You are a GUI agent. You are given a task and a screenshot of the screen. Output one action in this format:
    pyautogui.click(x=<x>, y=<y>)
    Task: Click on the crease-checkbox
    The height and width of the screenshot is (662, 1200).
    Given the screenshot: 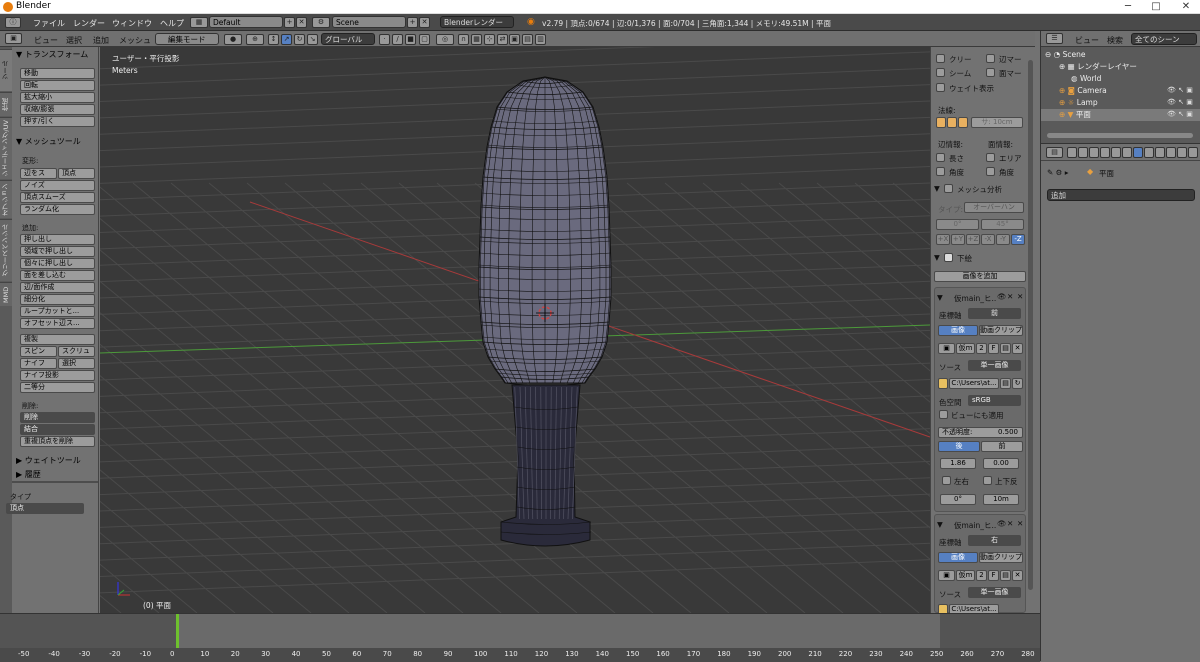 What is the action you would take?
    pyautogui.click(x=940, y=58)
    